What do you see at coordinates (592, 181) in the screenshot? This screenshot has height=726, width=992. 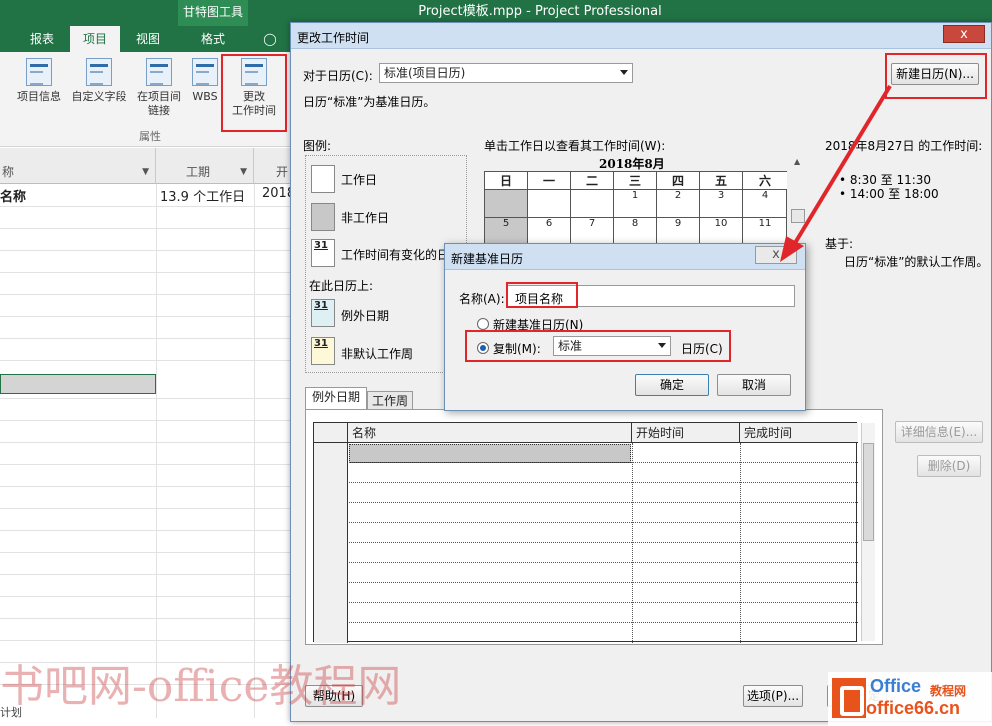 I see `weekday-header: 二` at bounding box center [592, 181].